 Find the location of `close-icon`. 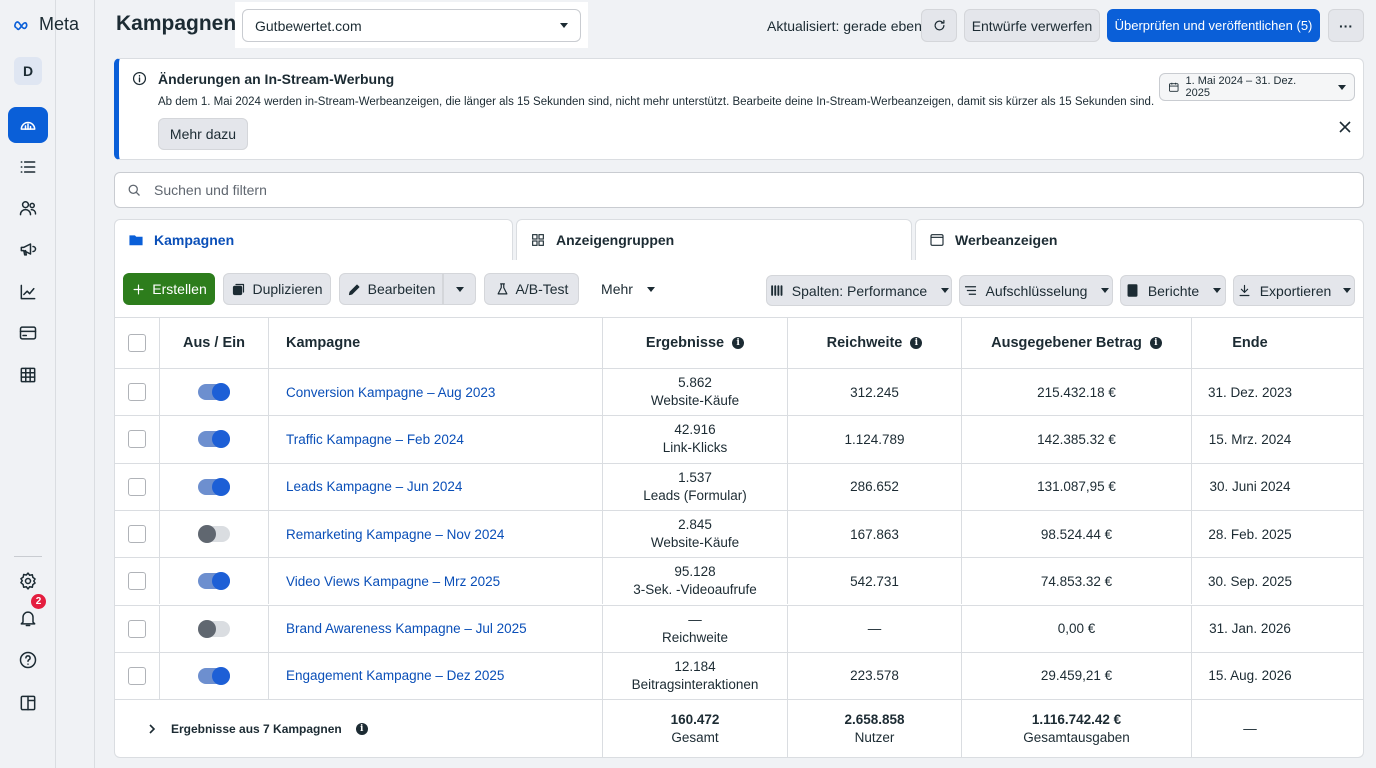

close-icon is located at coordinates (1345, 127).